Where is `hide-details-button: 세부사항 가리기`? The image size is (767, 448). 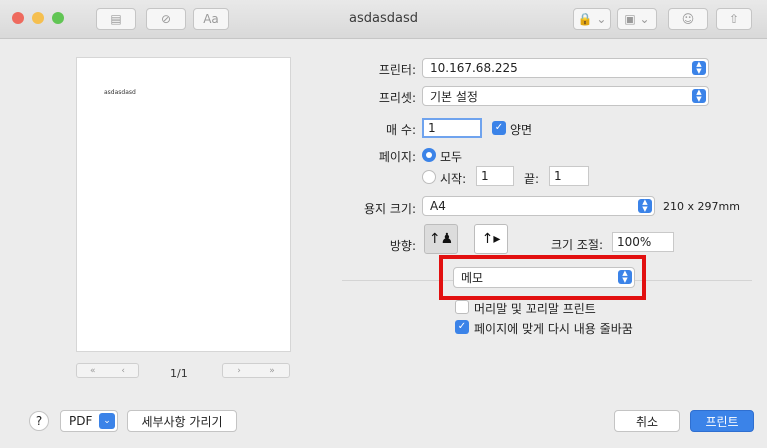 hide-details-button: 세부사항 가리기 is located at coordinates (182, 421).